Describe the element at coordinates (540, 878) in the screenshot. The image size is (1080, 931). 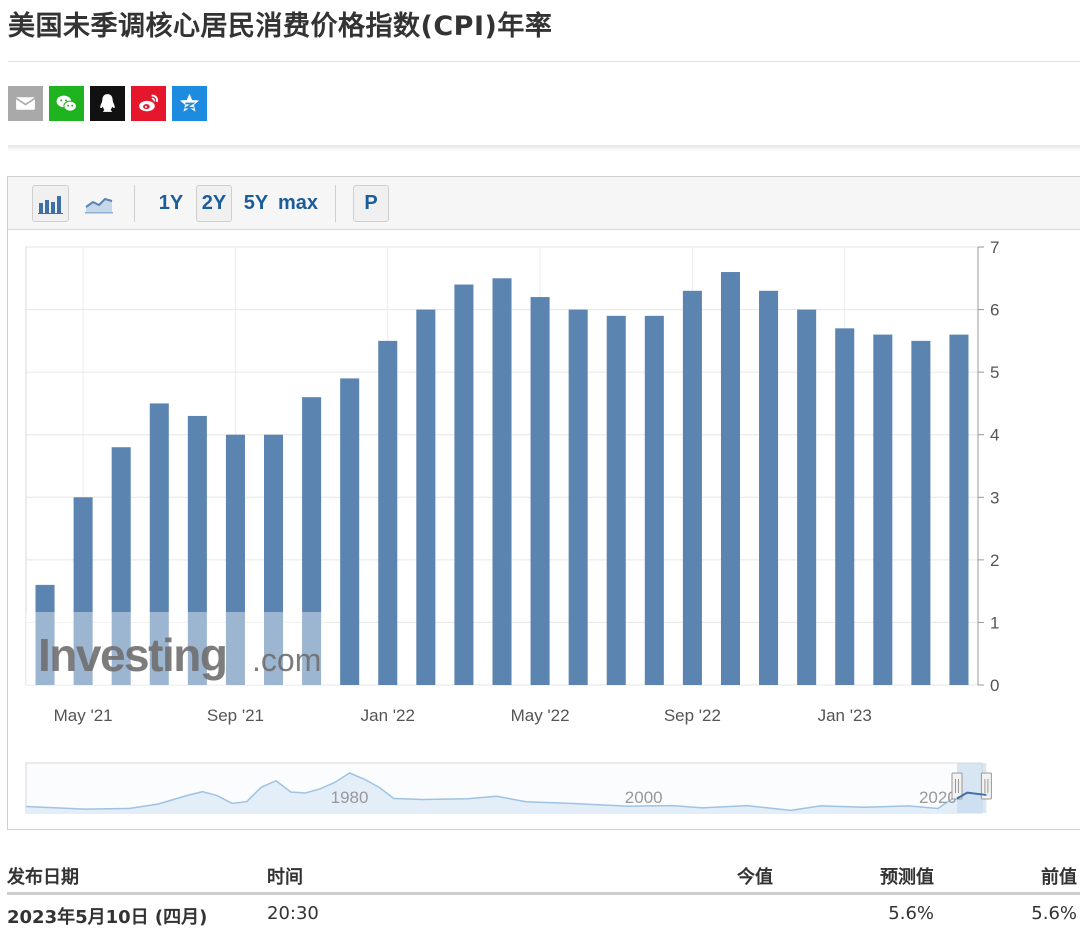
I see `table-header: 发布日期 时间 今值 预测值 前值` at that location.